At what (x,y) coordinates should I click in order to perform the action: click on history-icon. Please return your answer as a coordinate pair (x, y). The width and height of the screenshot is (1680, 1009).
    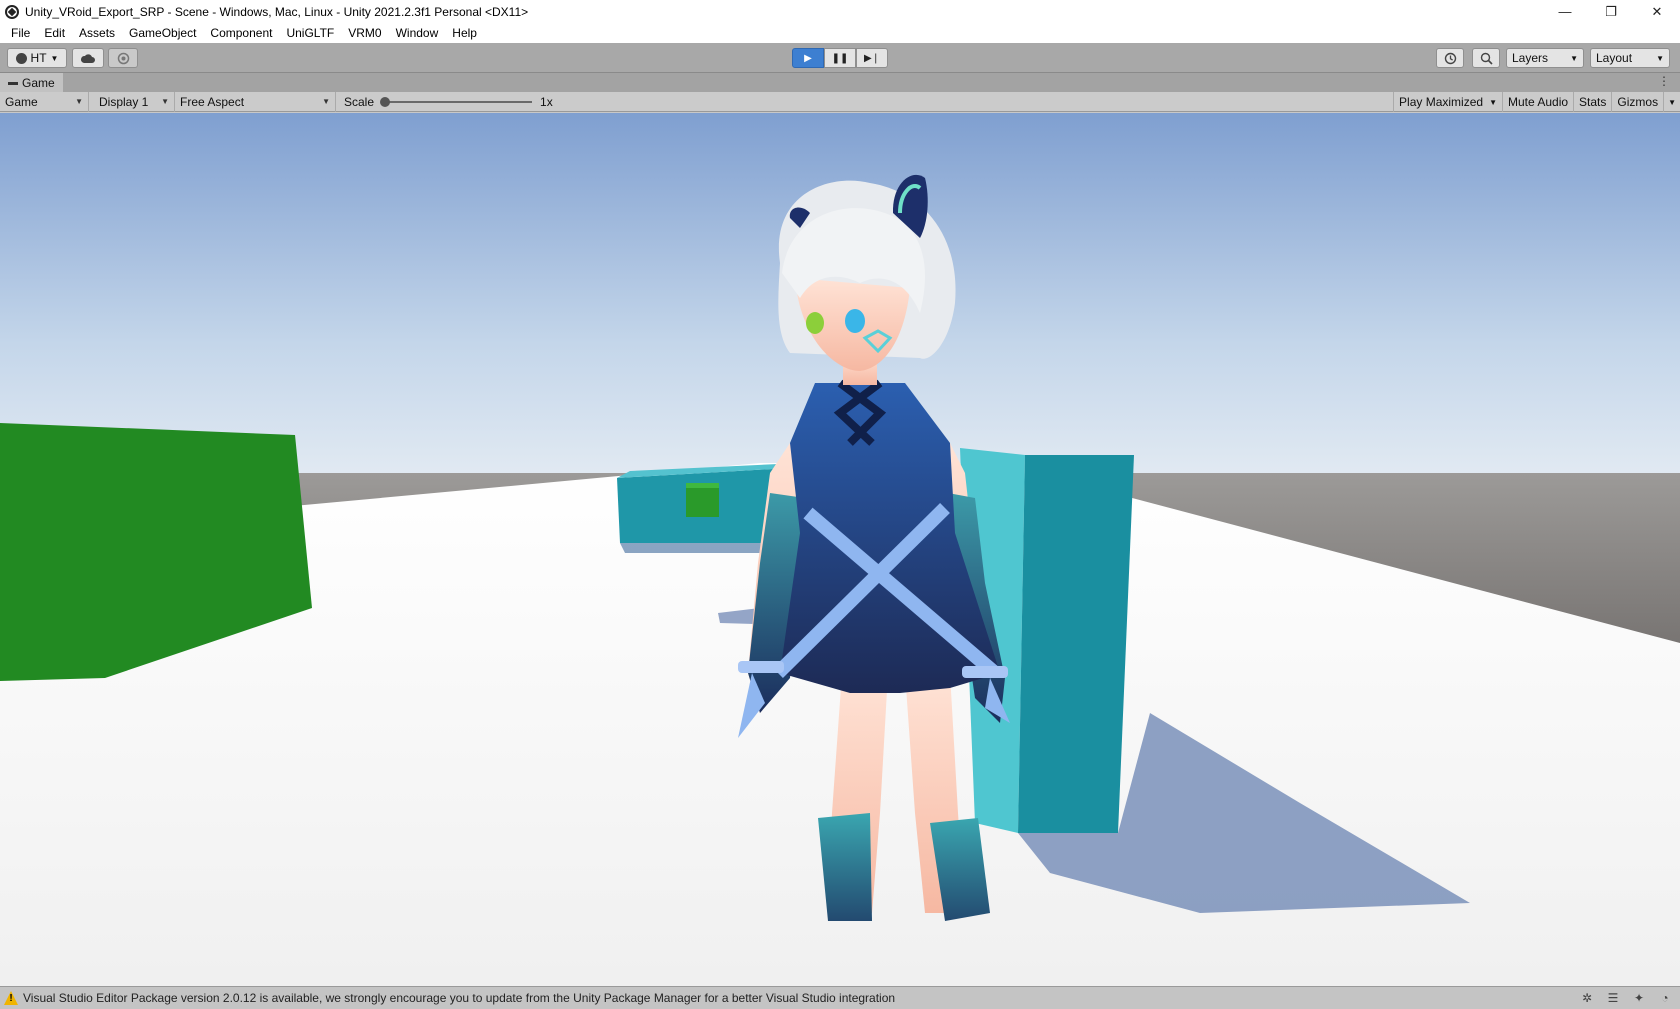
    Looking at the image, I should click on (1450, 58).